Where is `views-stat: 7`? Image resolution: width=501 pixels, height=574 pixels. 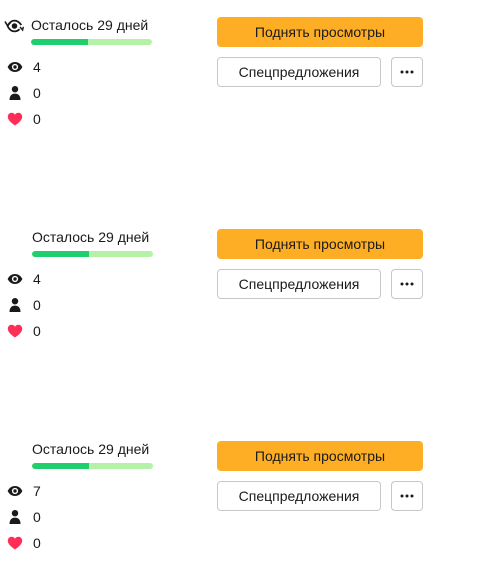 views-stat: 7 is located at coordinates (67, 491).